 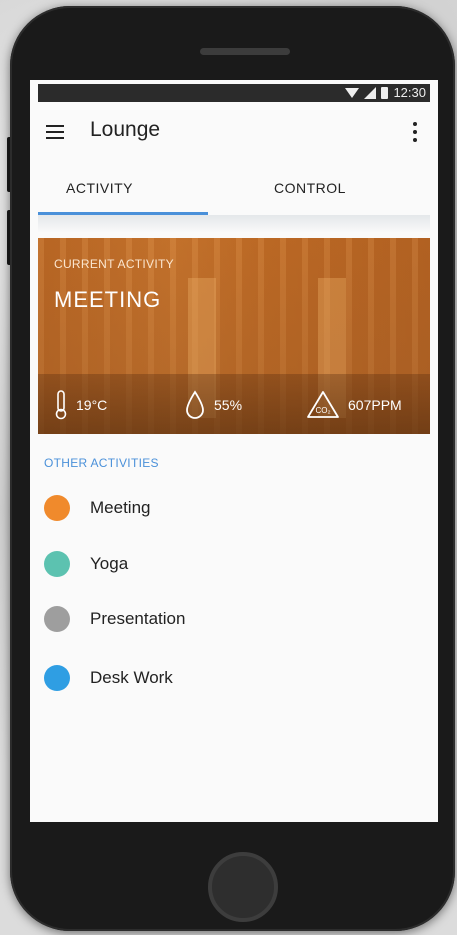 What do you see at coordinates (57, 678) in the screenshot?
I see `desk-work-color-dot` at bounding box center [57, 678].